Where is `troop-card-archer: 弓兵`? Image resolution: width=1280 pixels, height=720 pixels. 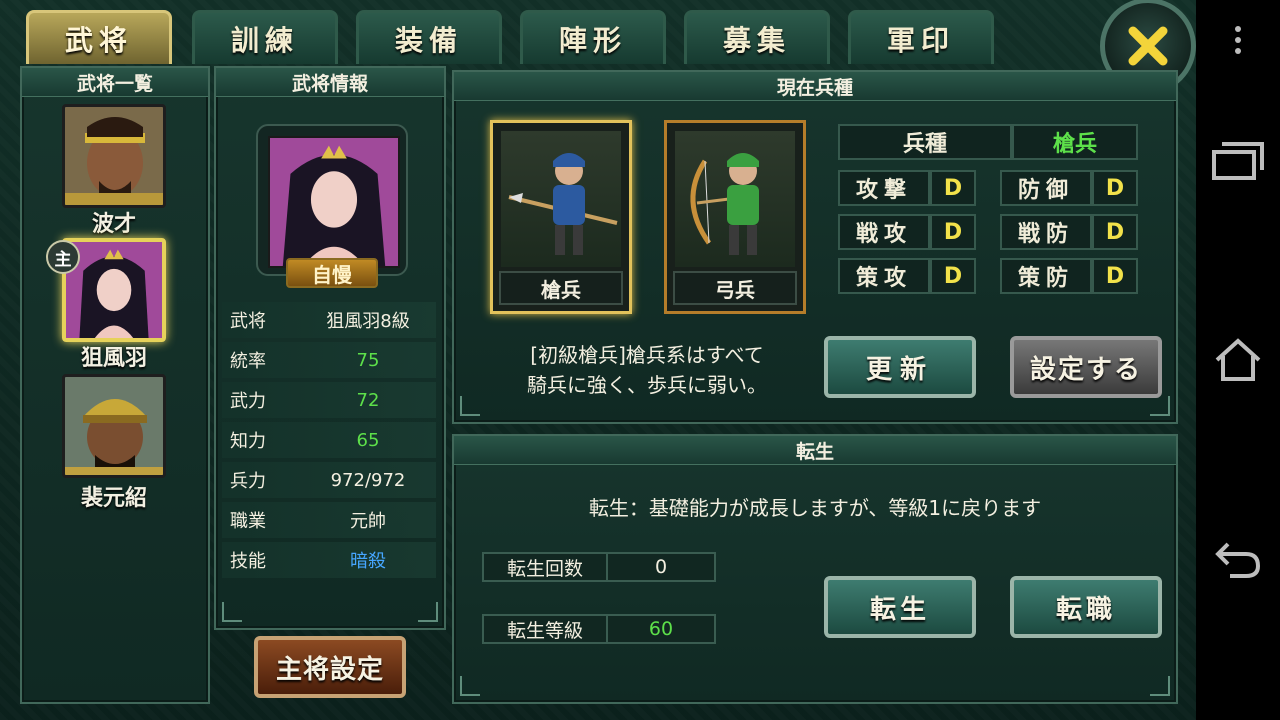 troop-card-archer: 弓兵 is located at coordinates (735, 217).